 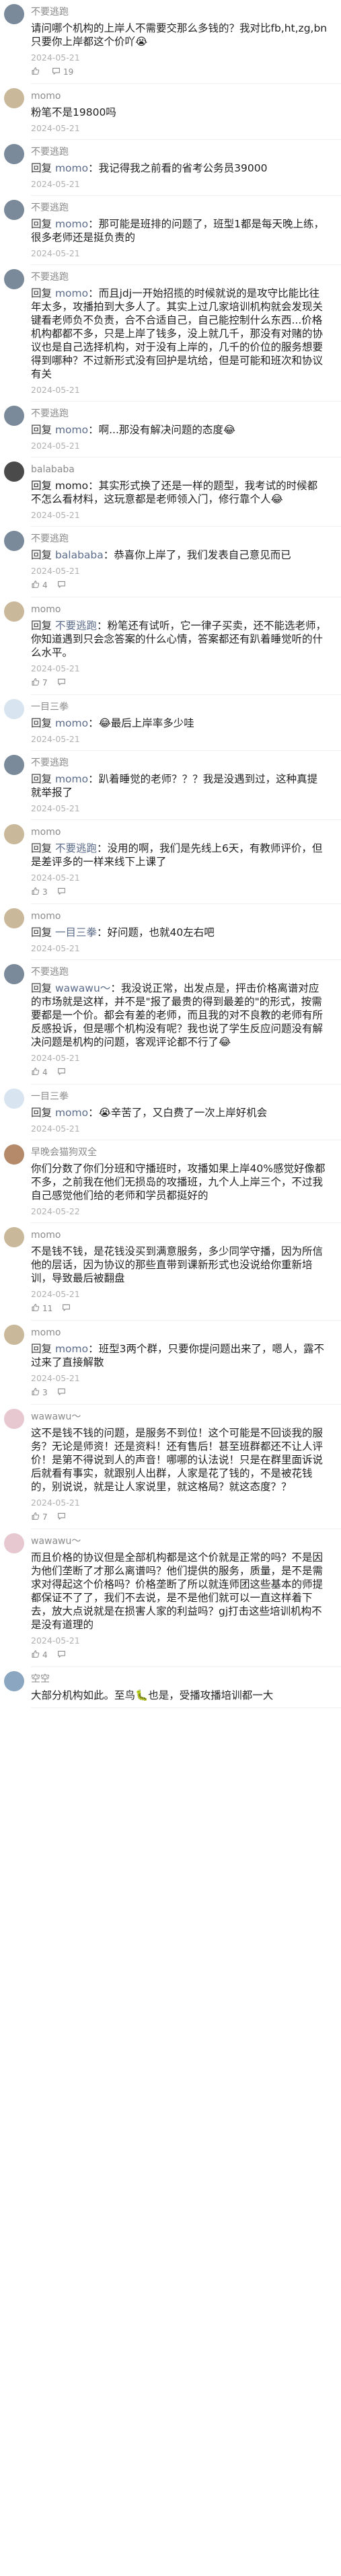 I want to click on reply-keyword: 回复, so click(x=41, y=779).